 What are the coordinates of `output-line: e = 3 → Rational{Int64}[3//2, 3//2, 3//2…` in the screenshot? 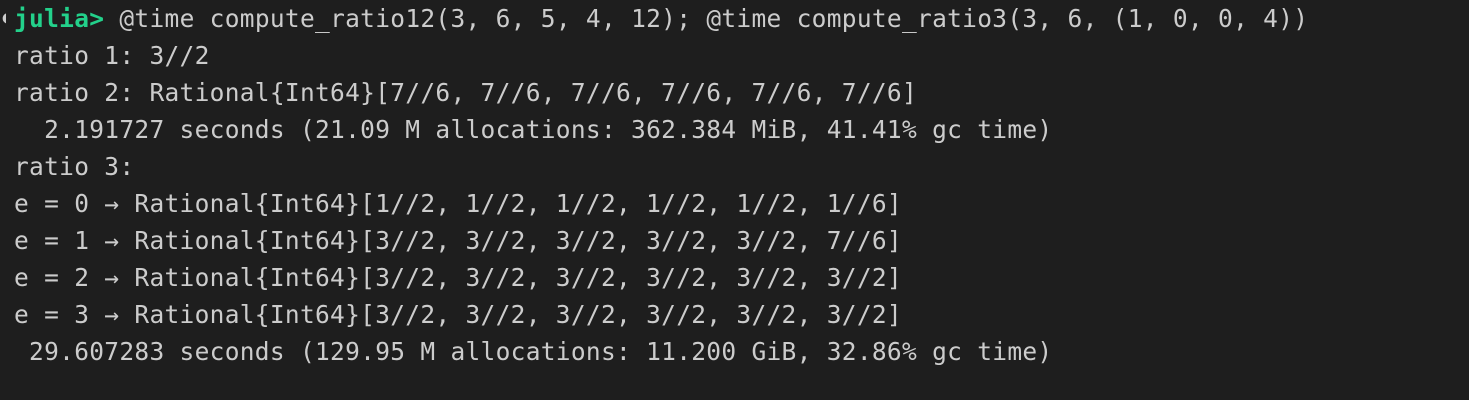 It's located at (458, 314).